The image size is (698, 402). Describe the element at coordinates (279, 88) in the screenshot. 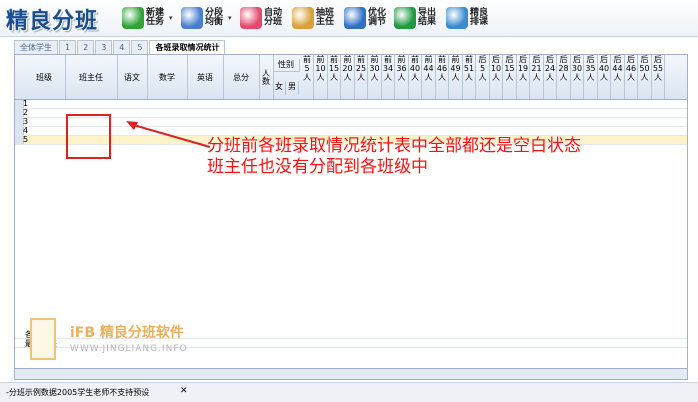

I see `gender-sub-header: 女` at that location.